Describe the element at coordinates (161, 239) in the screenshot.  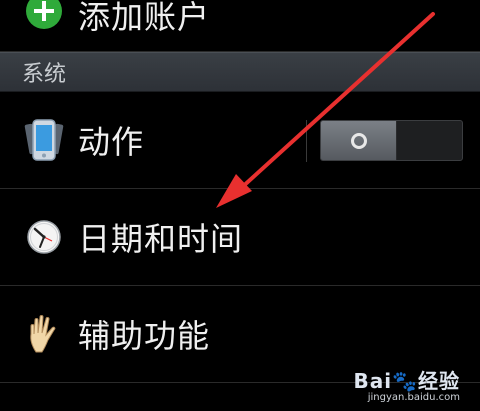
I see `date-time-label: 日期和时间` at that location.